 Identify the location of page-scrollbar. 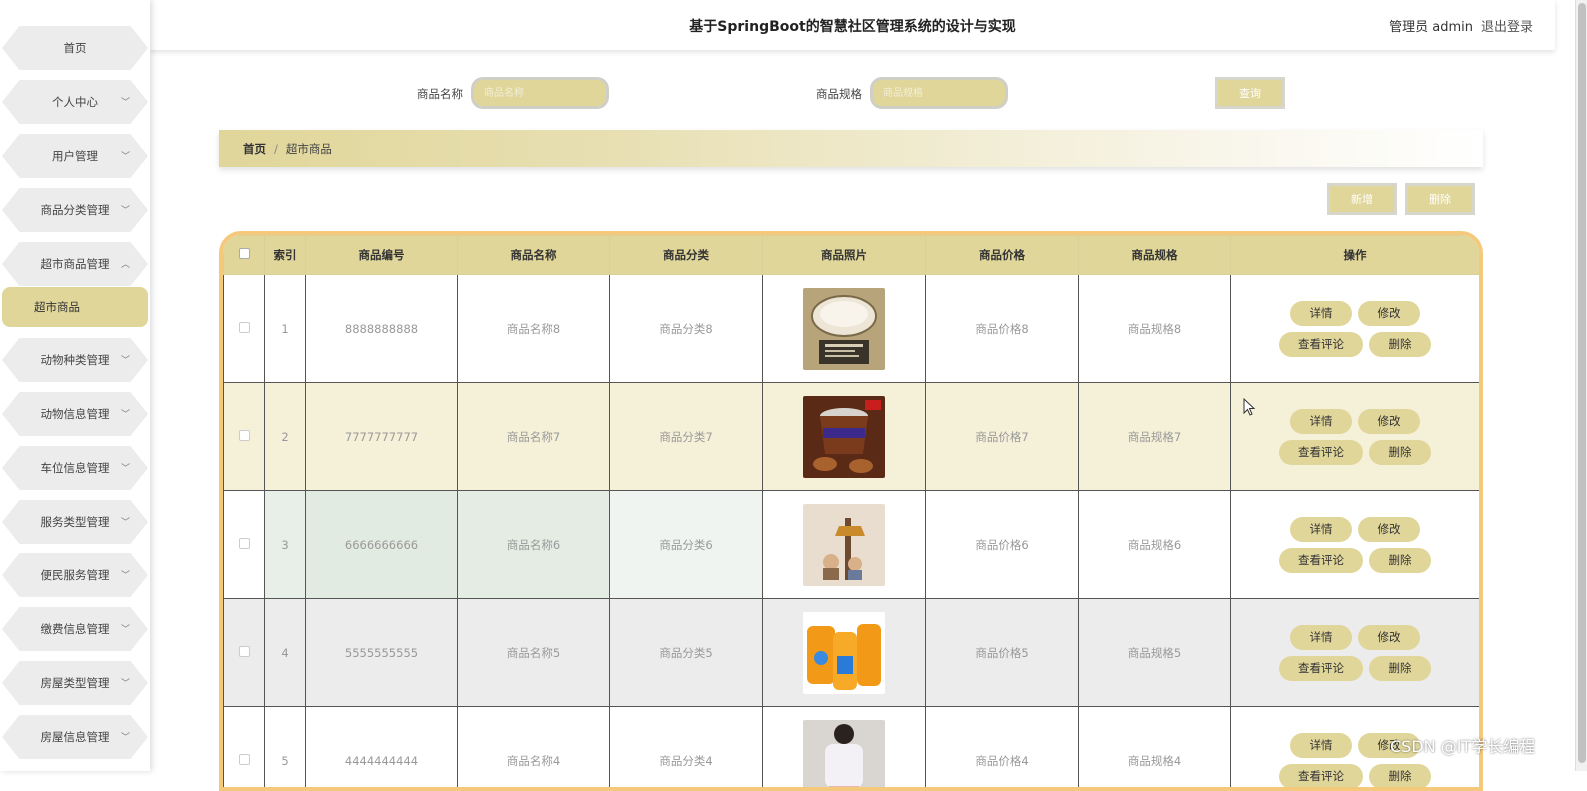
(1581, 385).